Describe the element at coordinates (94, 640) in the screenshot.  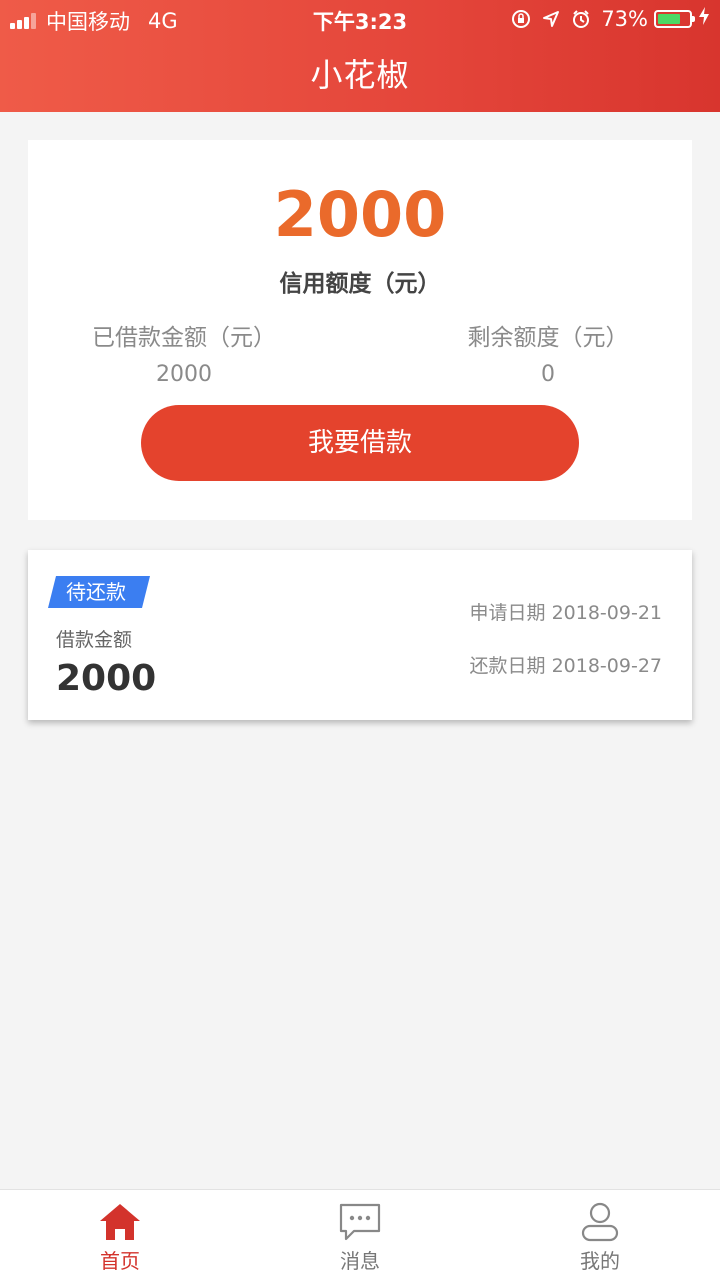
I see `loan-amount-label: 借款金额` at that location.